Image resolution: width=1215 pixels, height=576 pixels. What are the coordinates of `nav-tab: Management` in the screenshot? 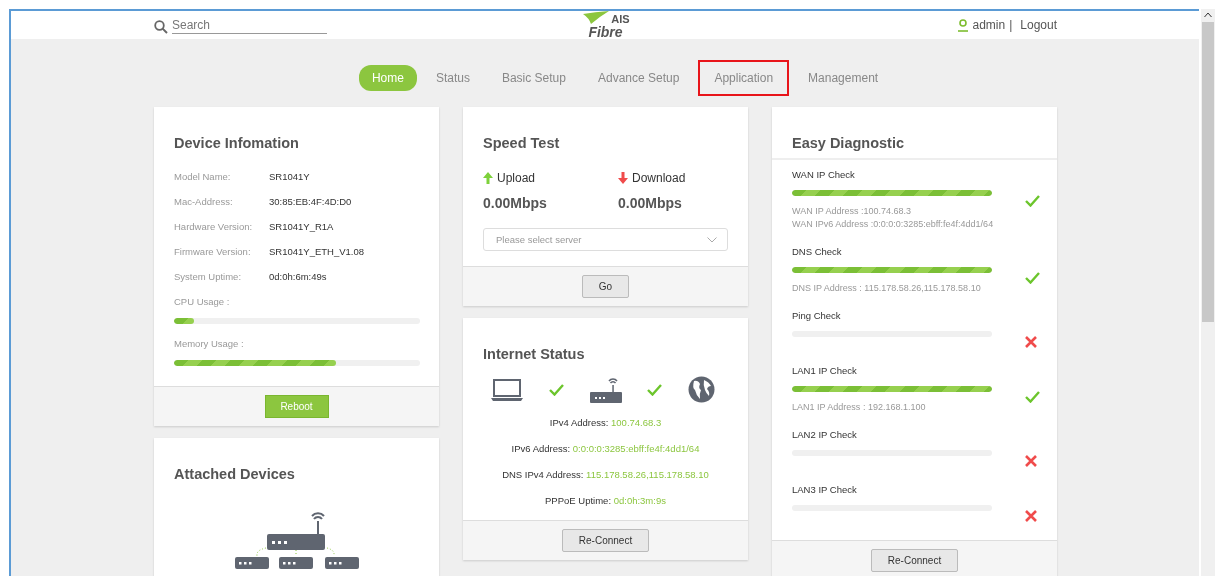 It's located at (843, 78).